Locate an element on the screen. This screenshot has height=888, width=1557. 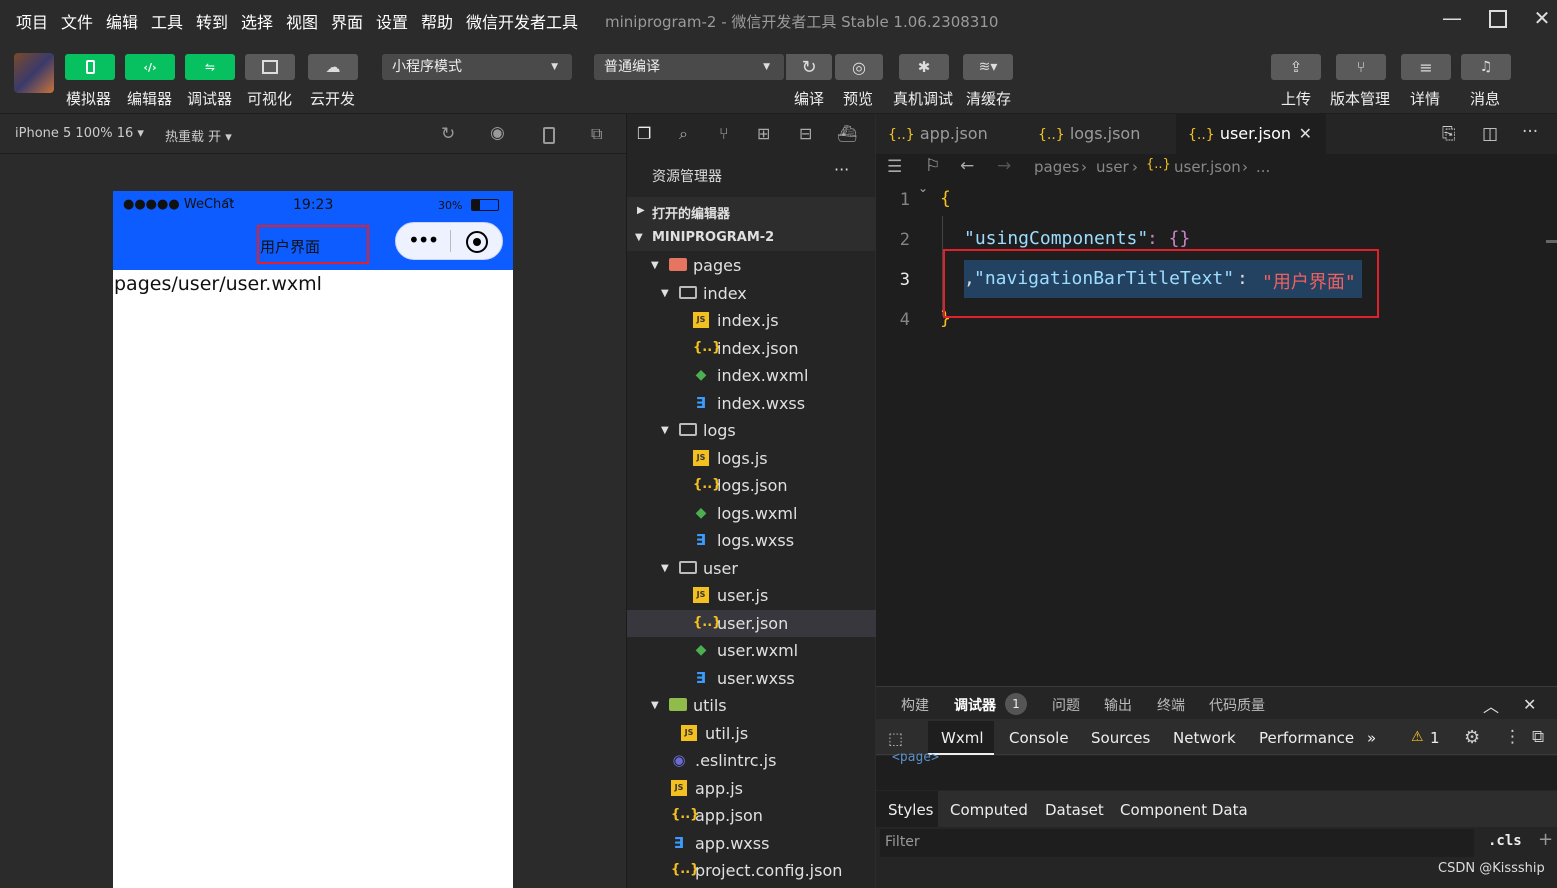
chevron-up-icon: ︿ is located at coordinates (1491, 705).